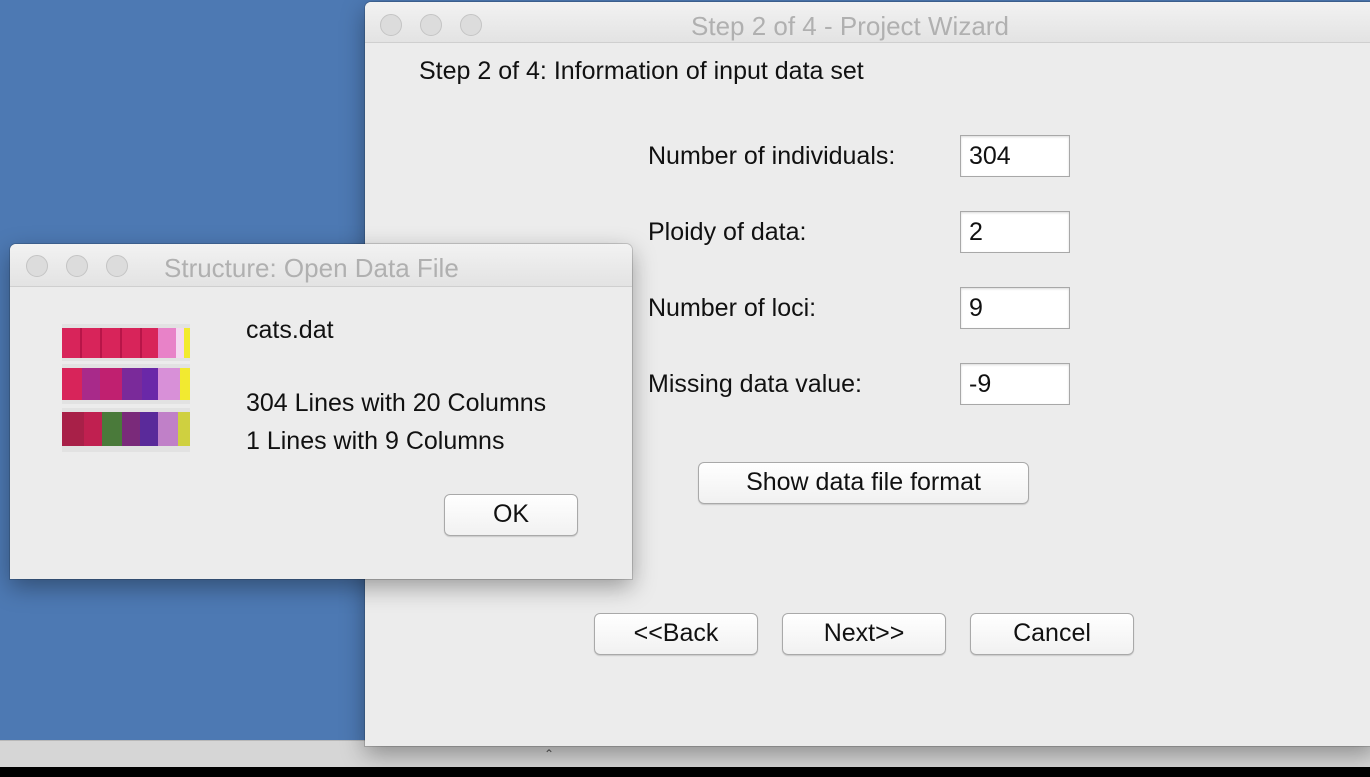 This screenshot has width=1370, height=777. I want to click on show-data-file-format-button: Show data file format, so click(863, 483).